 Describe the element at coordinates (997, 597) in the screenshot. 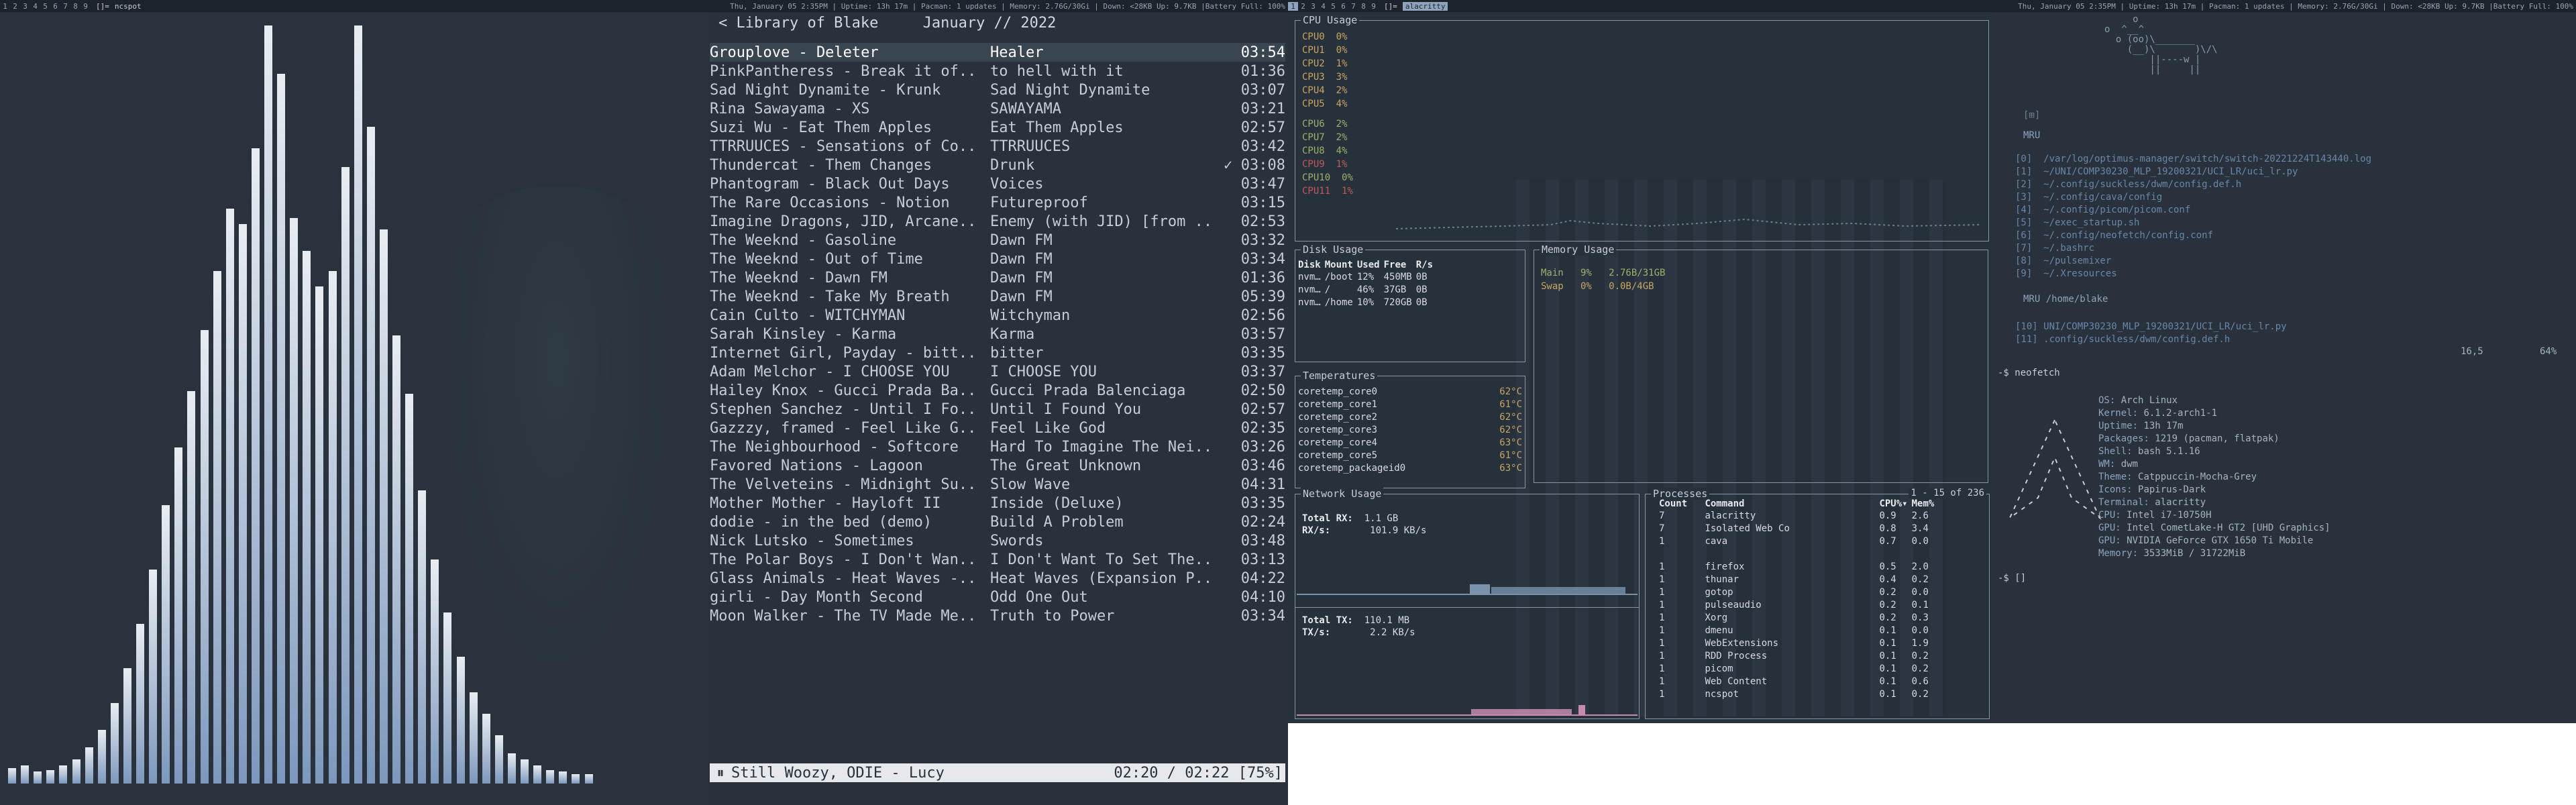

I see `track-row: girli - Day Month Second Odd One Out 04:10` at that location.